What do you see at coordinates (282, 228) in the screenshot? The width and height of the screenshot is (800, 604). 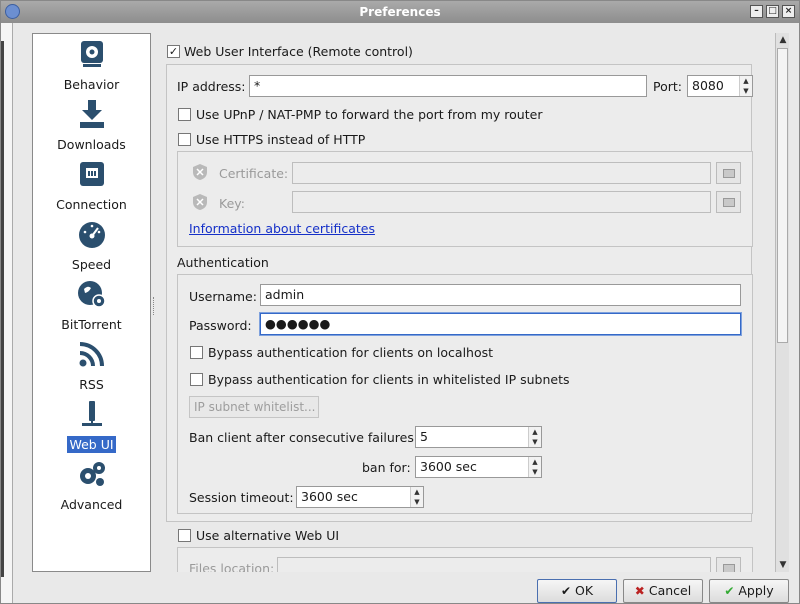 I see `certificate-info-link: Information about certificates` at bounding box center [282, 228].